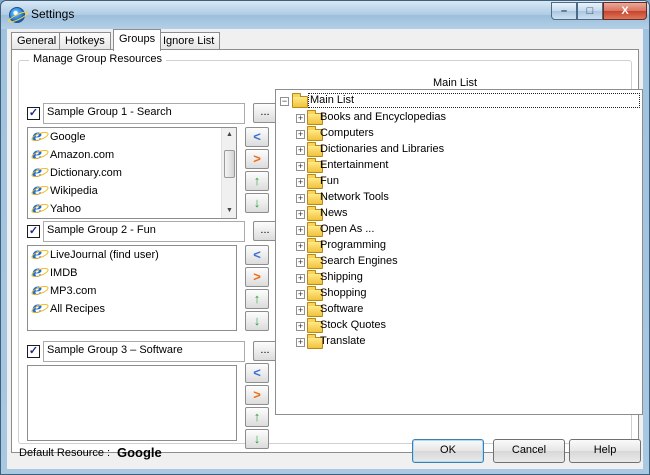  What do you see at coordinates (132, 272) in the screenshot?
I see `list-item: IMDB` at bounding box center [132, 272].